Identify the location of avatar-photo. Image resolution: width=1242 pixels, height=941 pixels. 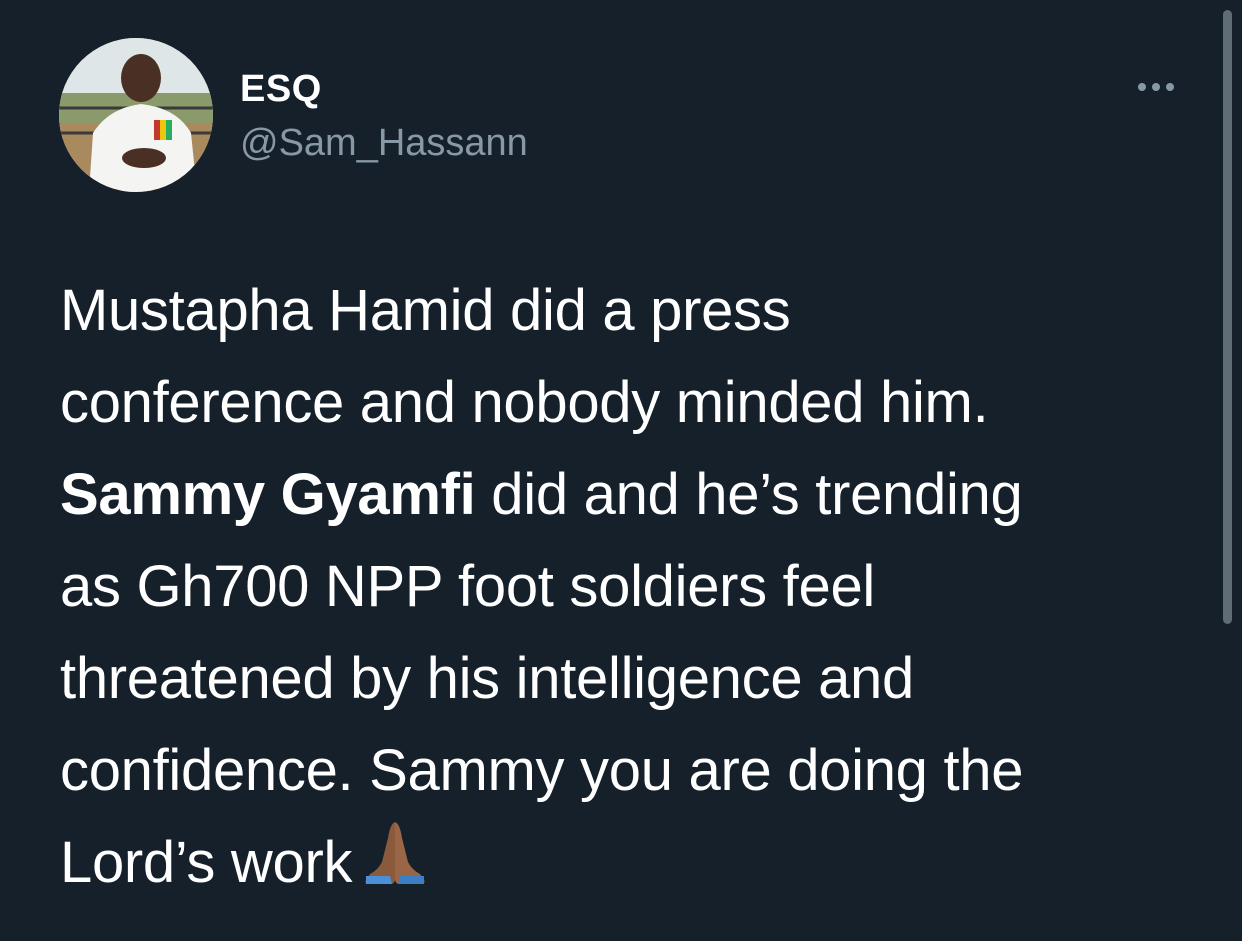
(136, 115).